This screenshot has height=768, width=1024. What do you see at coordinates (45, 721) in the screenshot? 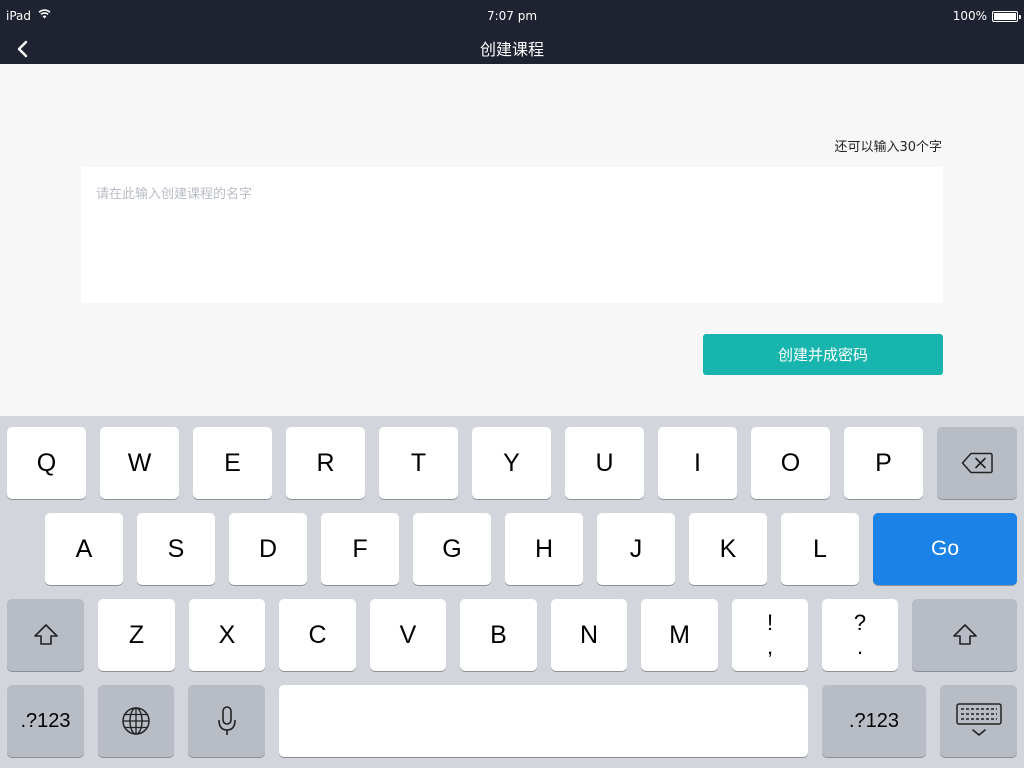
I see `numbers-key-left: .?123` at bounding box center [45, 721].